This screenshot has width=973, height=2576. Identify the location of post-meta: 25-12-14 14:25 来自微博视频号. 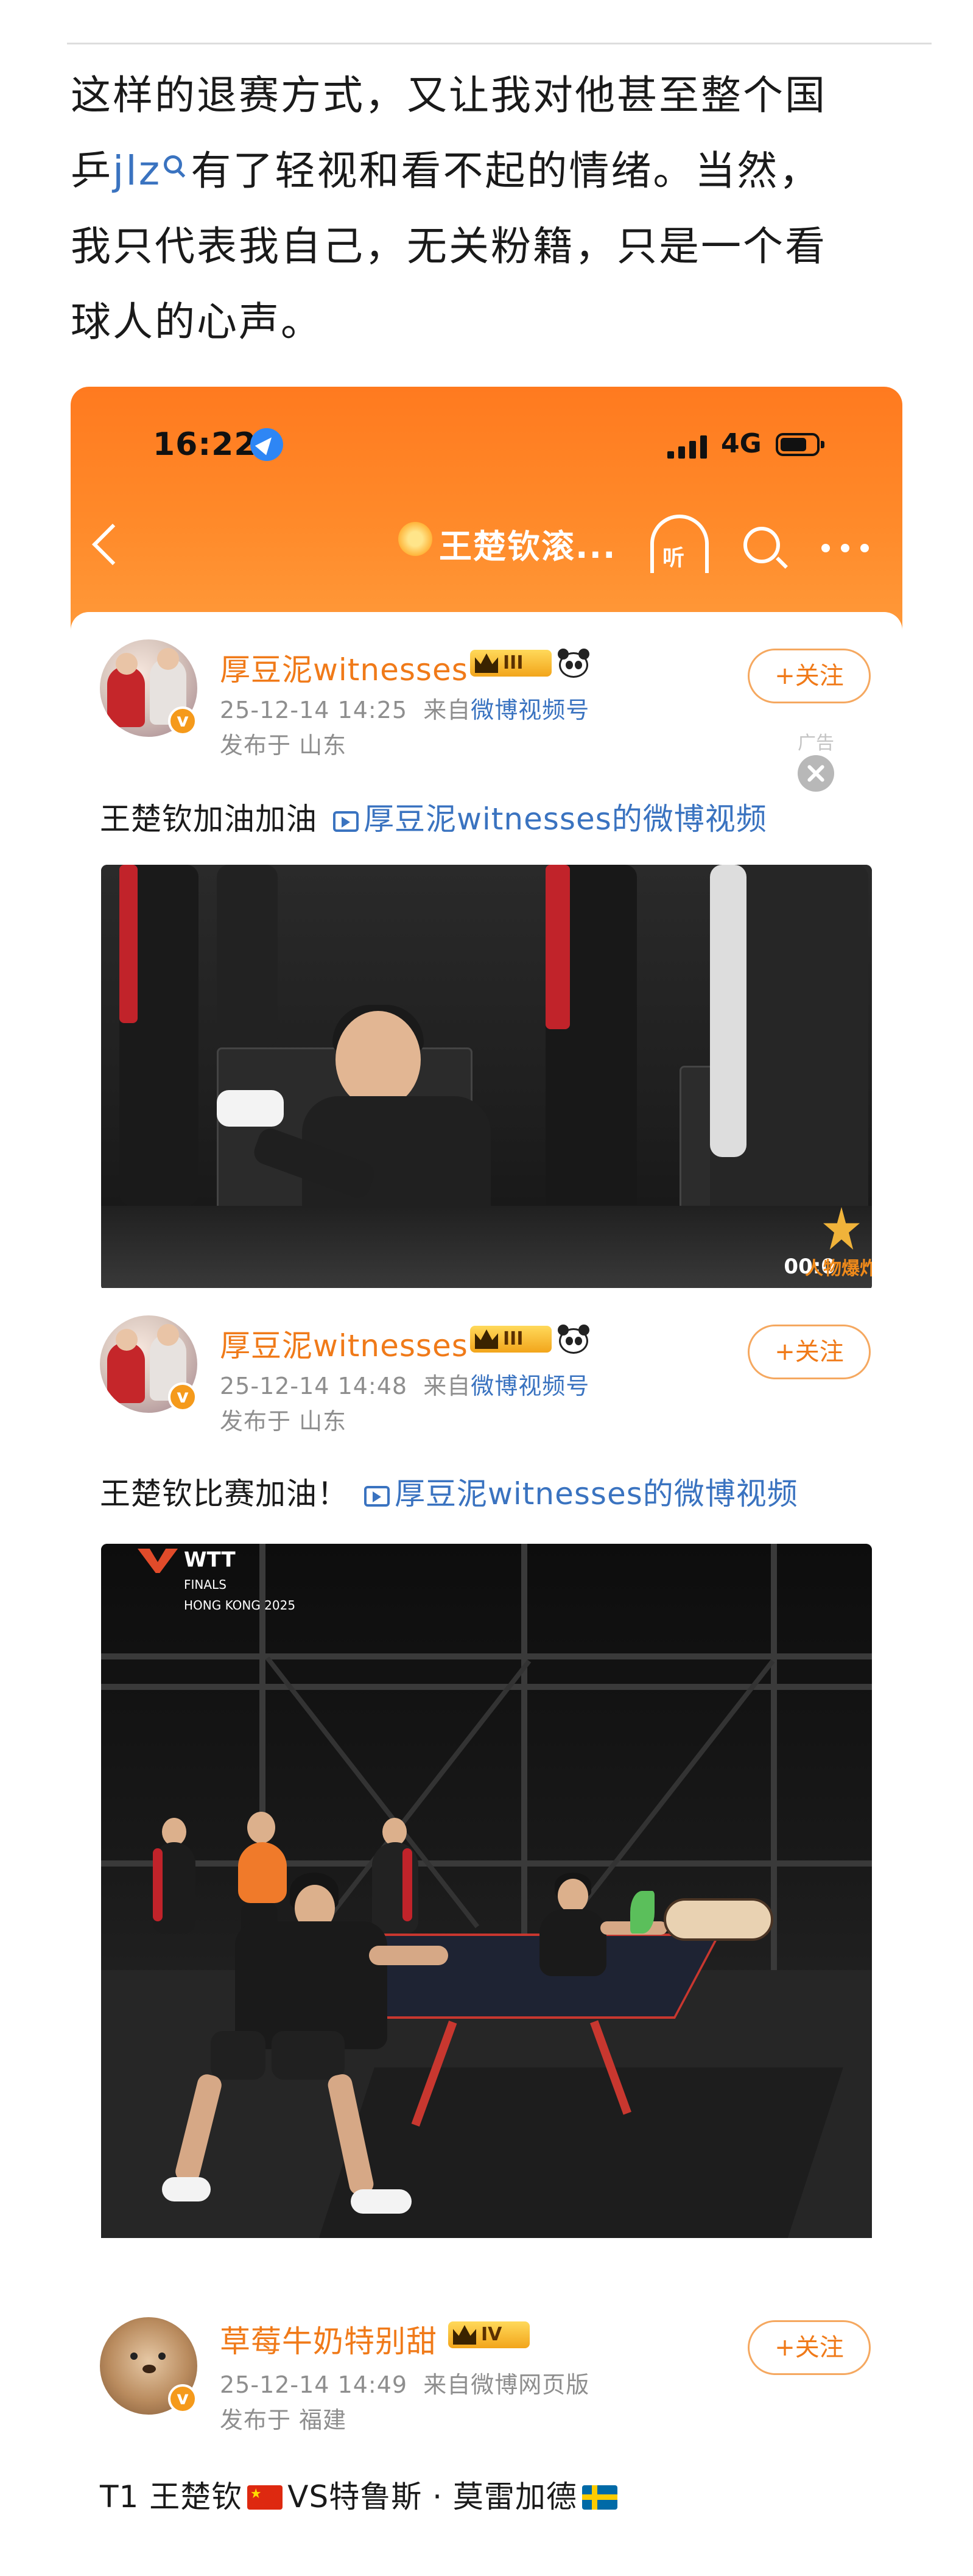
(404, 708).